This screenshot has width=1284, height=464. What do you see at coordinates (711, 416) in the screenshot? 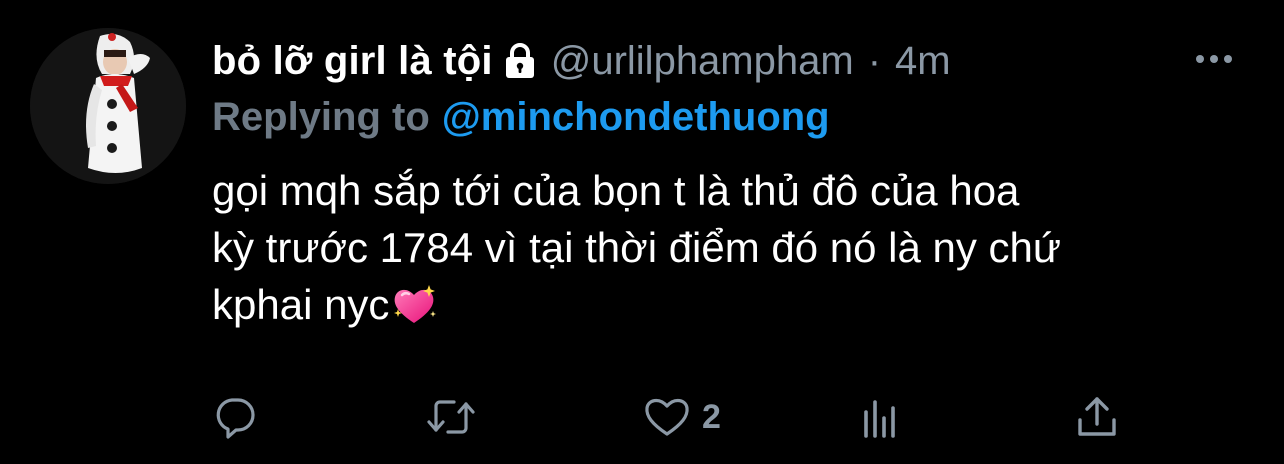
I see `like-count: 2` at bounding box center [711, 416].